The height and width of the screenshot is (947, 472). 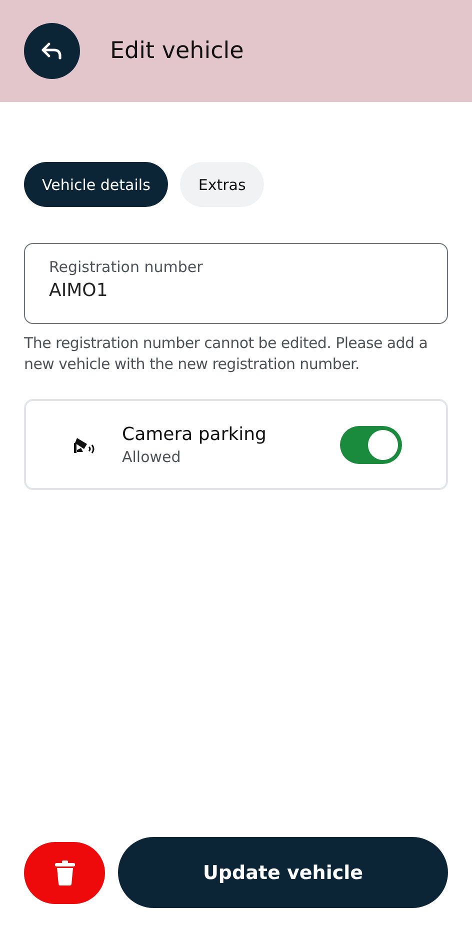 I want to click on page-title: Edit vehicle, so click(x=177, y=51).